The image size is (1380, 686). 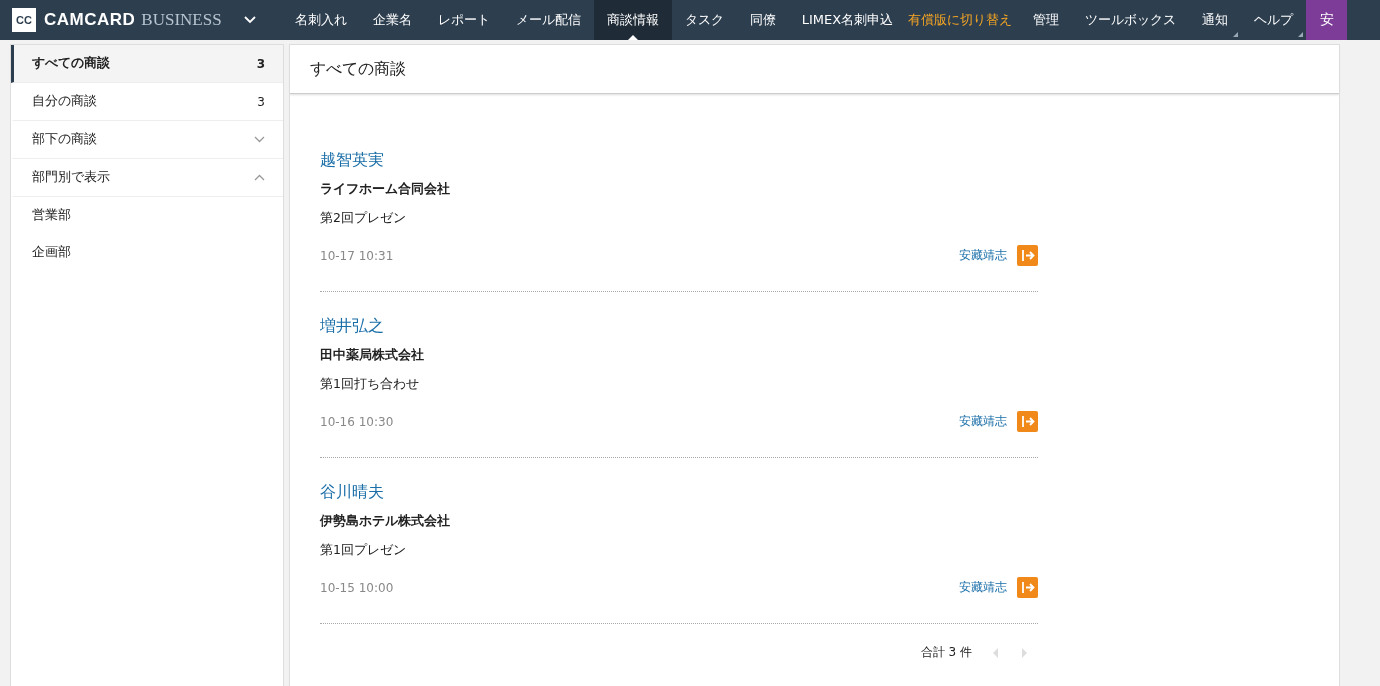 I want to click on deal-subject: 第2回プレゼン, so click(x=363, y=218).